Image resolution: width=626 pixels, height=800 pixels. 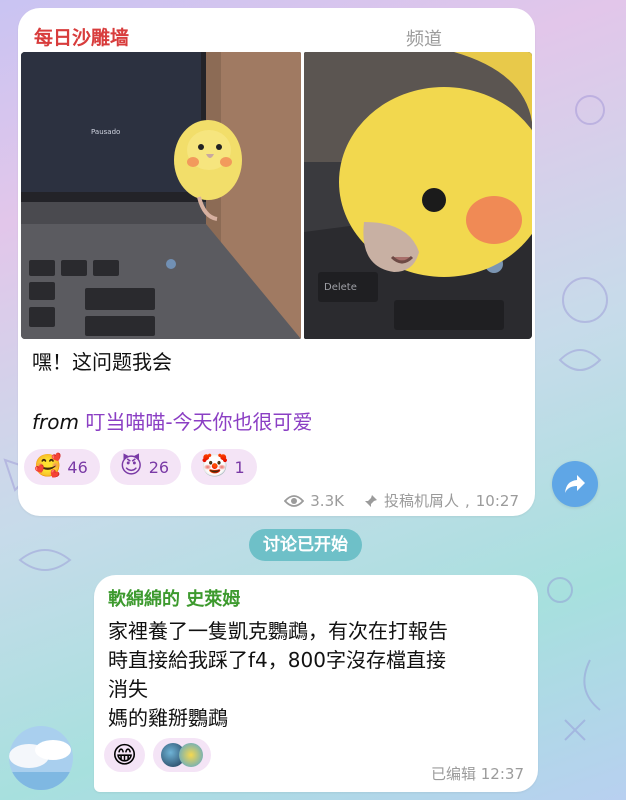 What do you see at coordinates (215, 466) in the screenshot?
I see `clown-face-icon: 🤡` at bounding box center [215, 466].